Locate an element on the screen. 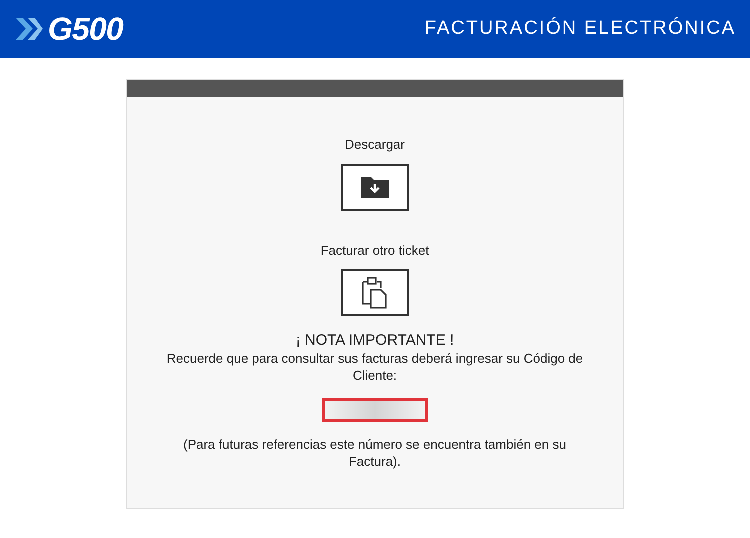 The width and height of the screenshot is (750, 538). clipboard-icon is located at coordinates (375, 293).